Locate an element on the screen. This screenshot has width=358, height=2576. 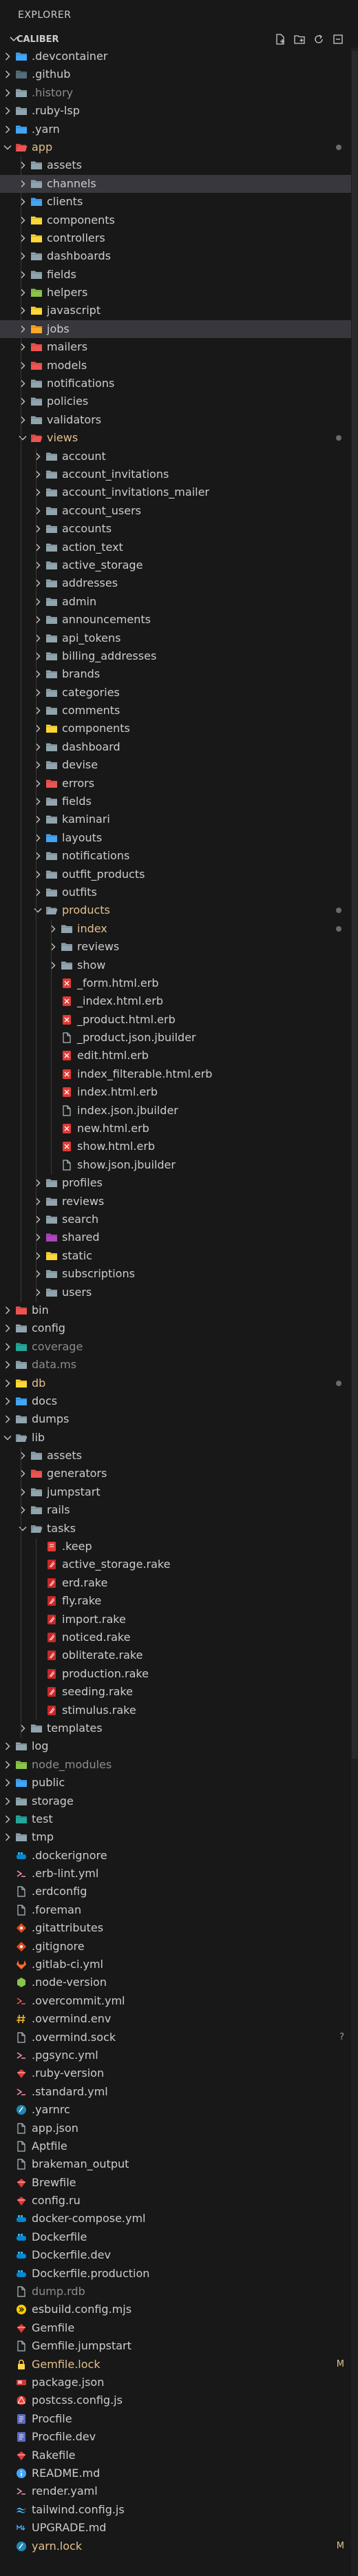
folder-clients: clients is located at coordinates (179, 202).